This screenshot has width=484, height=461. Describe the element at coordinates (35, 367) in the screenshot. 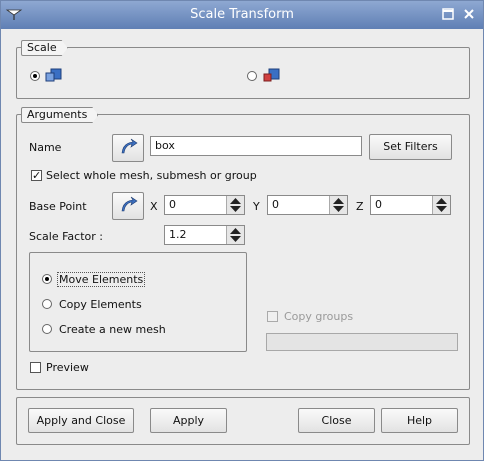

I see `preview-checkbox` at that location.